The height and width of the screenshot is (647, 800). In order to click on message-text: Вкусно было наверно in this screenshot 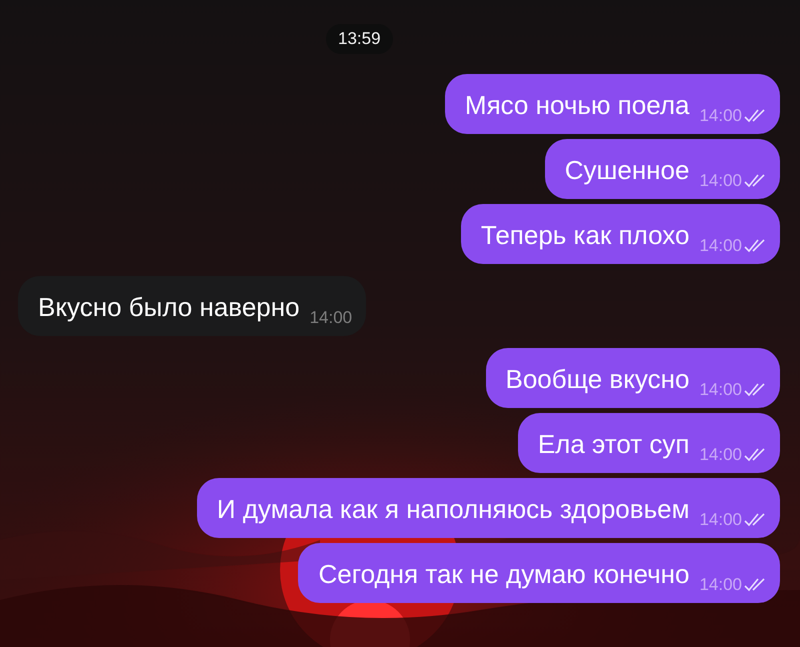, I will do `click(169, 307)`.